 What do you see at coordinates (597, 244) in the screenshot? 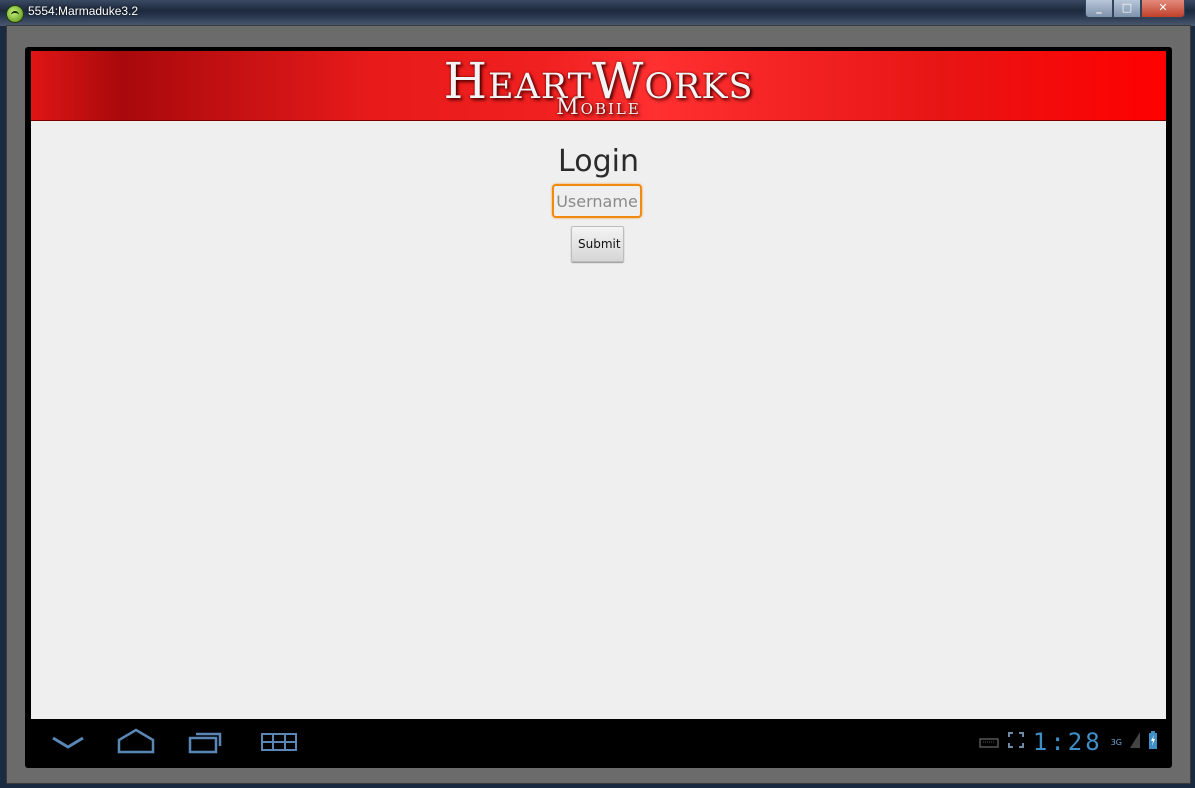
I see `submit-button: Submit` at bounding box center [597, 244].